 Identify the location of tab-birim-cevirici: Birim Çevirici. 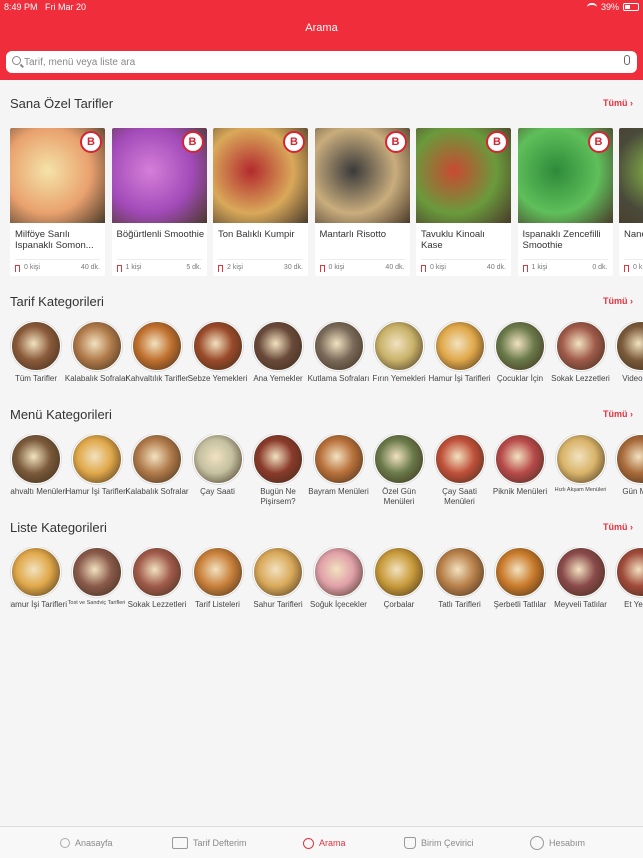
(439, 842).